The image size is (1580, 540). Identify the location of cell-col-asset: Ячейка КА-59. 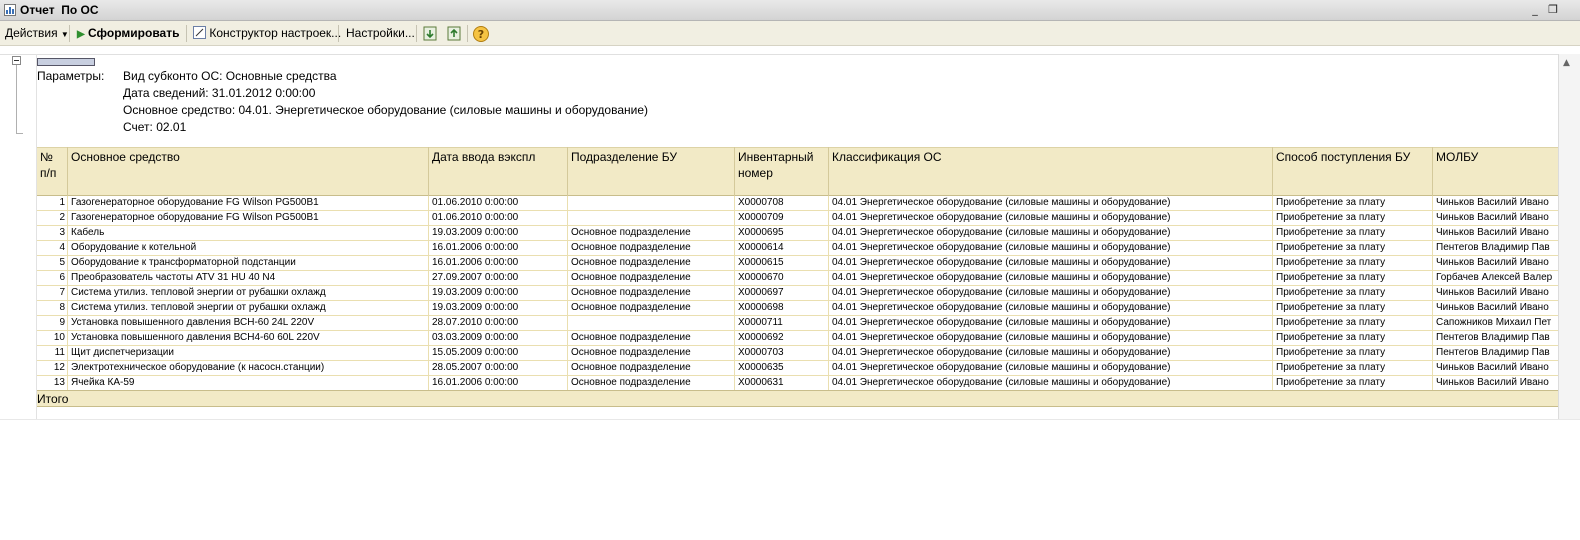
(247, 383).